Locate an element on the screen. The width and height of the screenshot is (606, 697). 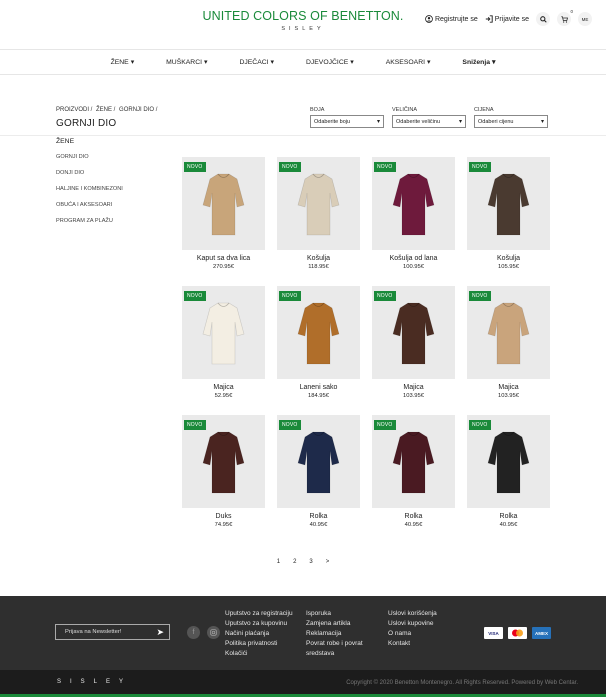
product-name: Košulja od lana is located at coordinates (413, 258).